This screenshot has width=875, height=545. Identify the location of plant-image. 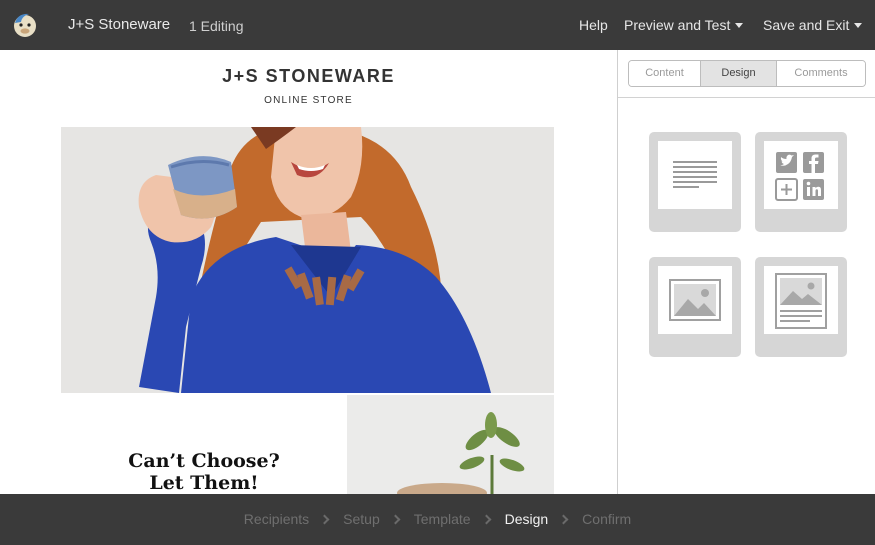
(450, 444).